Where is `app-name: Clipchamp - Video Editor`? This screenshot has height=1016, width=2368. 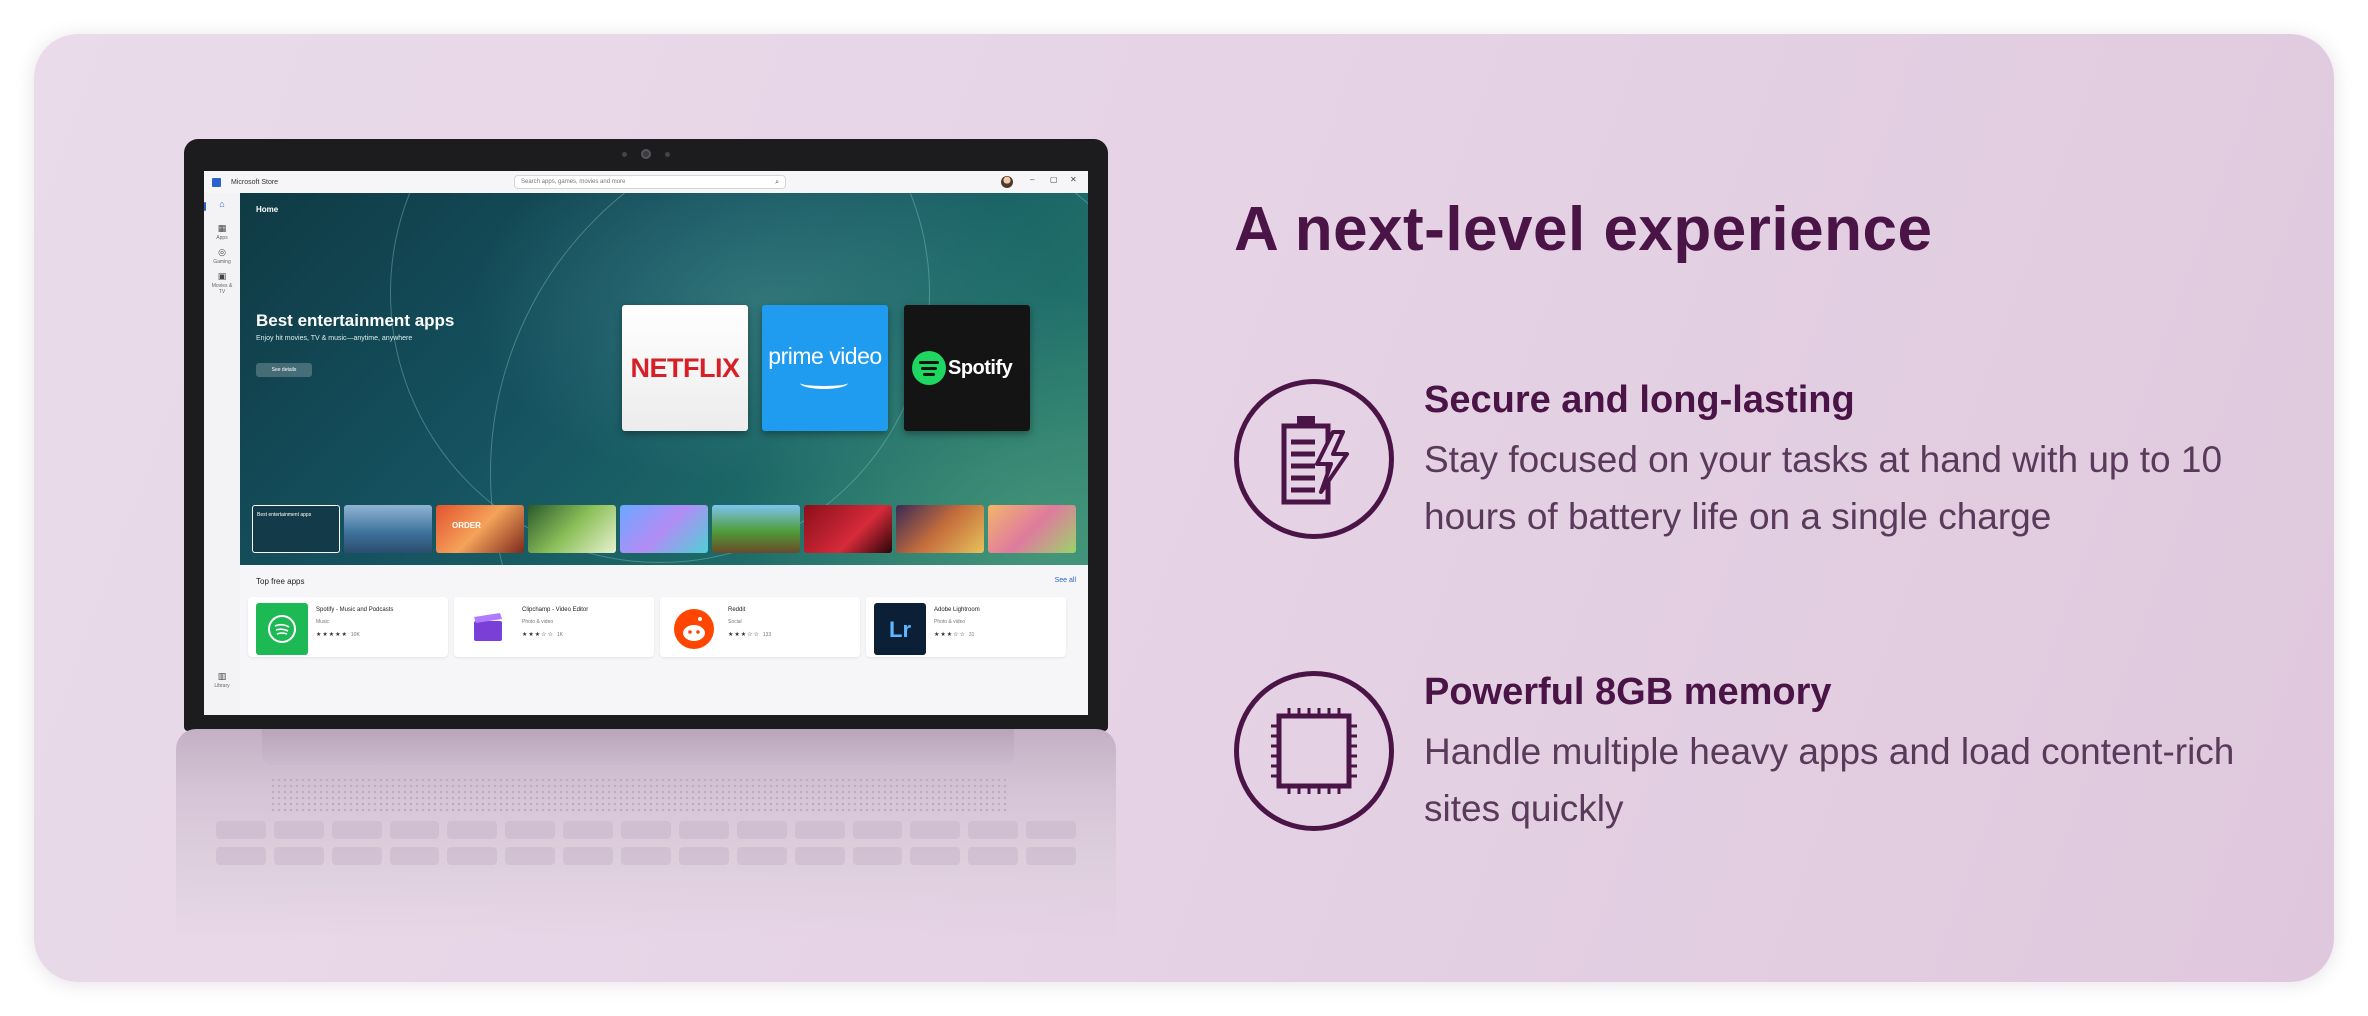
app-name: Clipchamp - Video Editor is located at coordinates (555, 610).